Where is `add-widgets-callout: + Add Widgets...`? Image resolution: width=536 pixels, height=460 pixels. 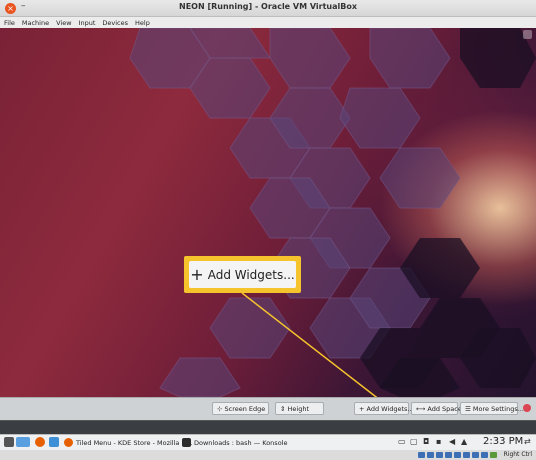
add-widgets-callout: + Add Widgets... is located at coordinates (242, 274).